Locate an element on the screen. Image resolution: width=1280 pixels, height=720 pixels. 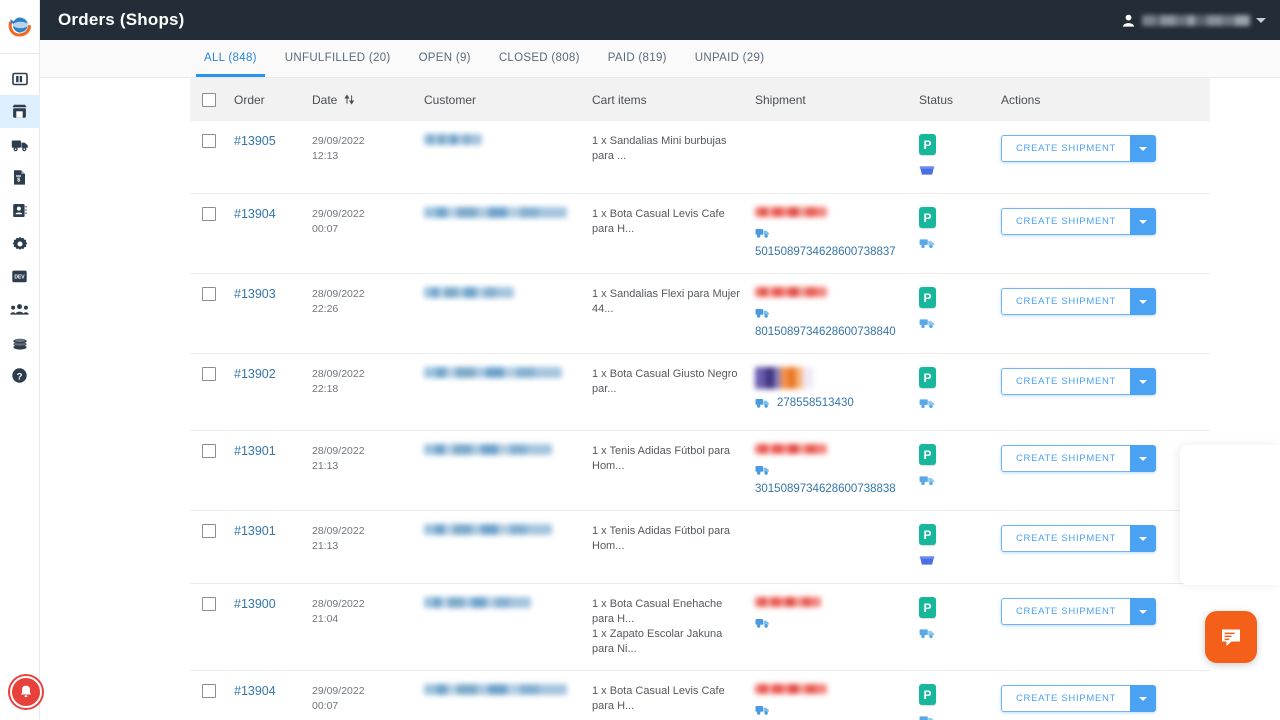
tracking-number: 5015089734628600738837 is located at coordinates (831, 252).